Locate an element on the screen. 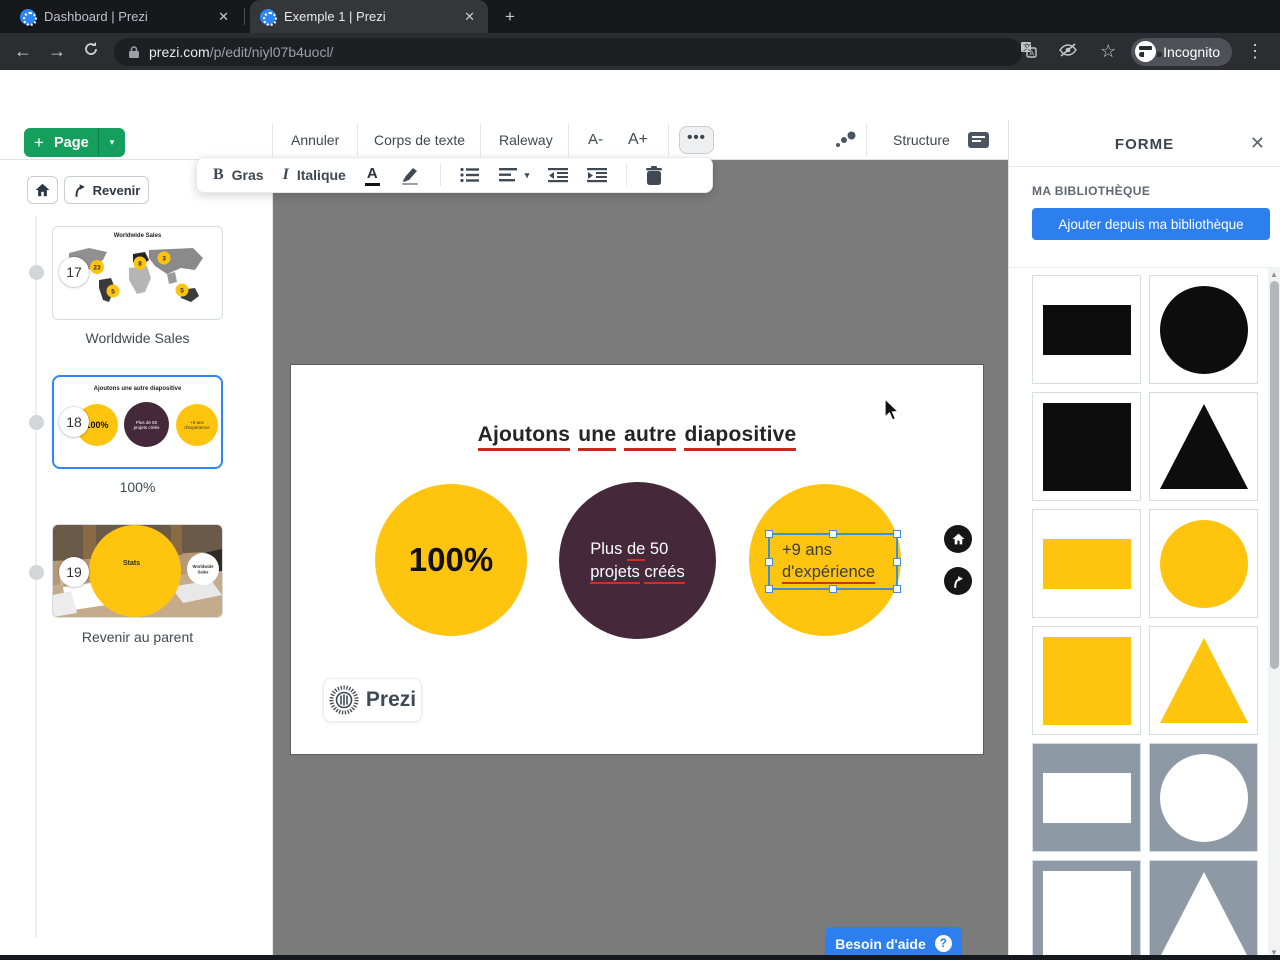 The width and height of the screenshot is (1280, 960). svg-text: A is located at coordinates (1031, 53).